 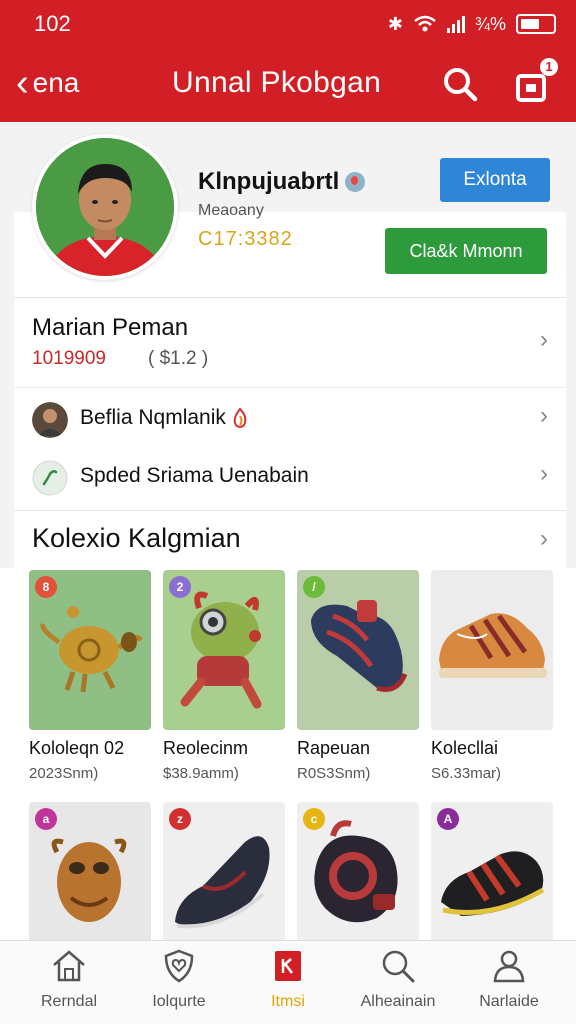 I want to click on nav-item-items: Itmsi, so click(x=288, y=984).